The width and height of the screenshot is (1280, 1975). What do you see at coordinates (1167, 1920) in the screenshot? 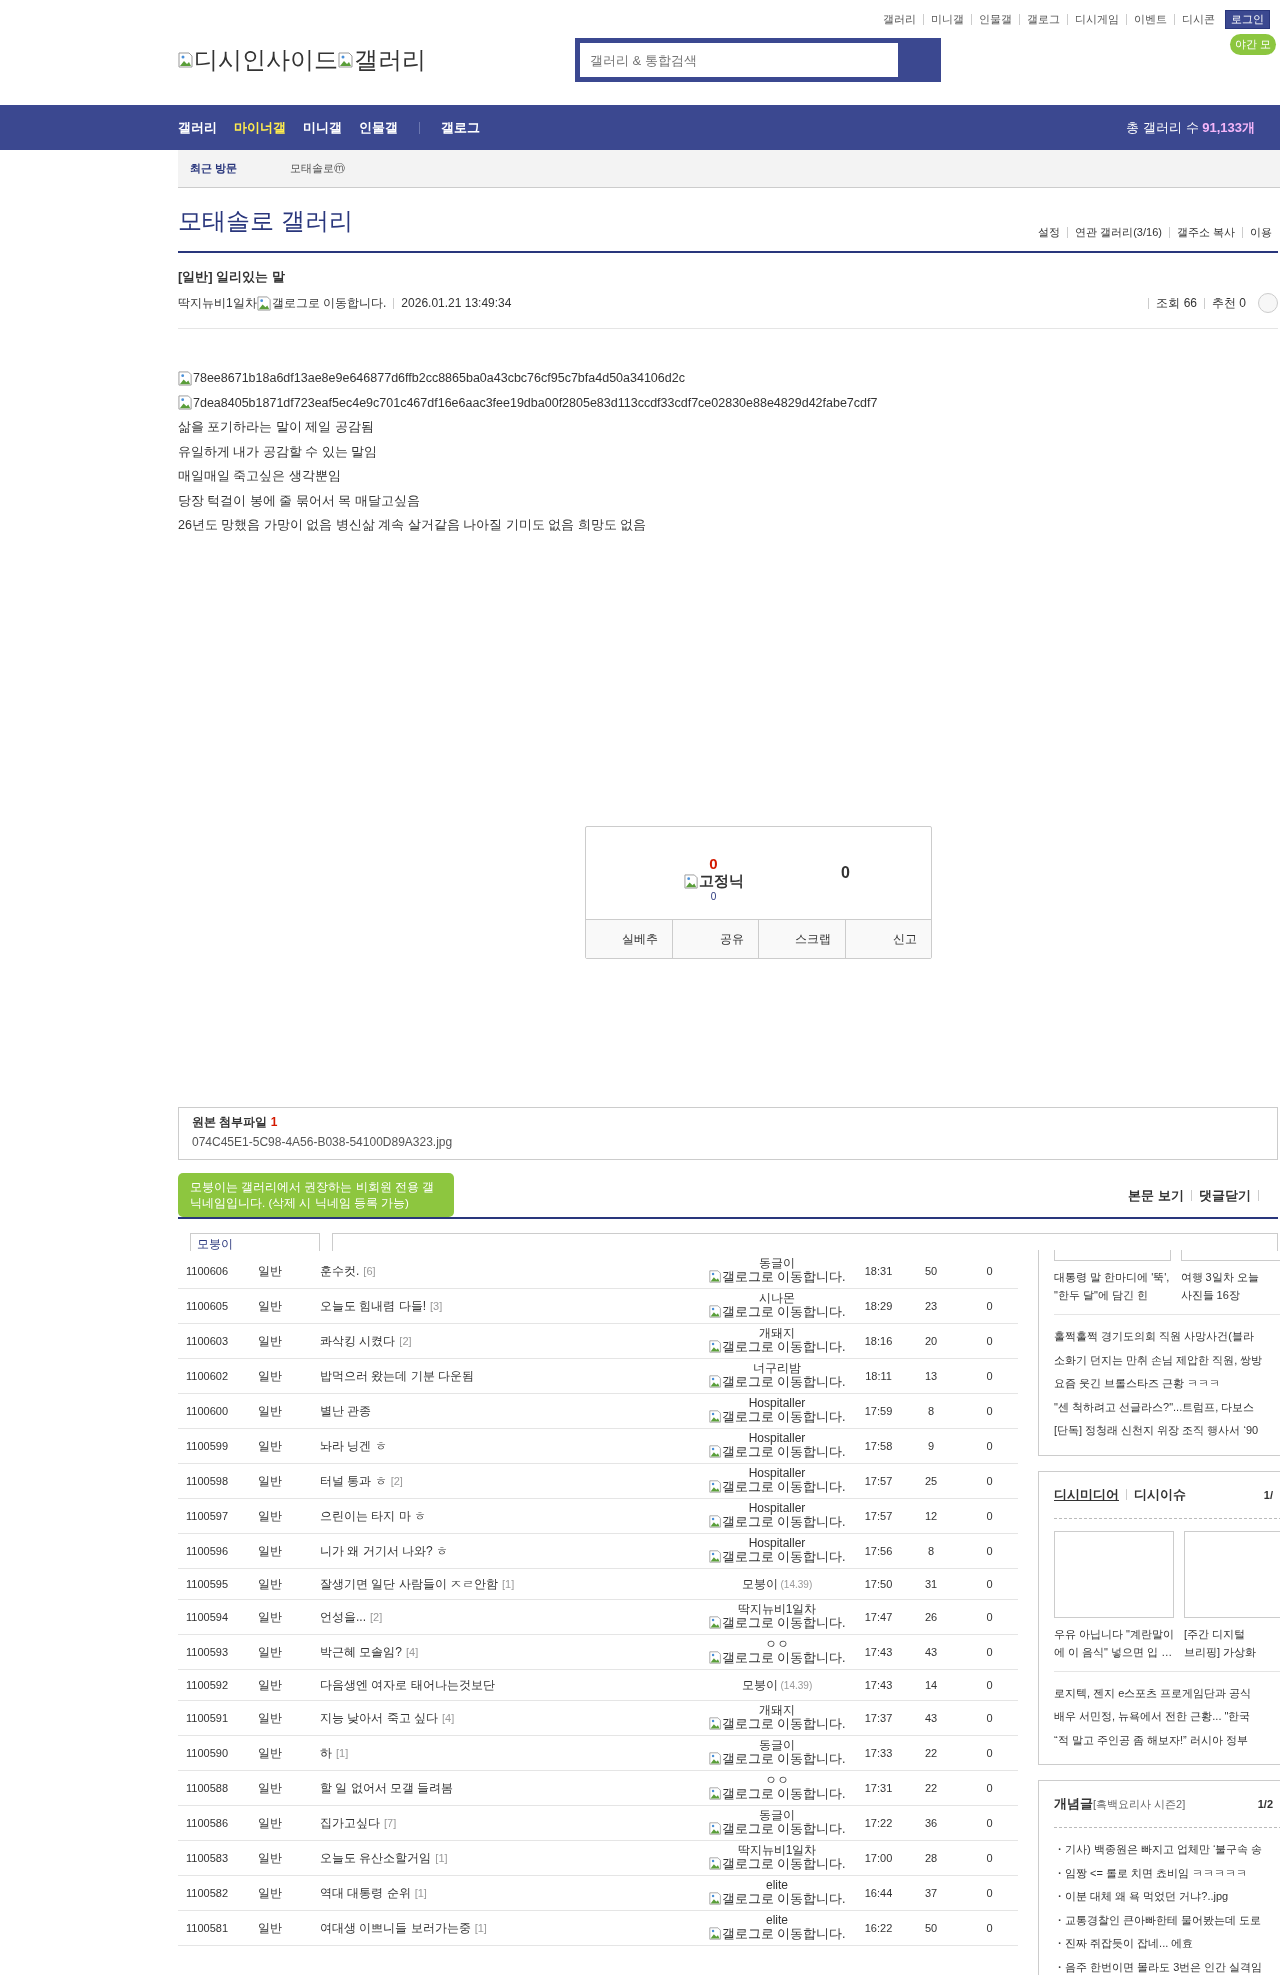
I see `sidebar-link: ・교통경찰인 큰아빠한테 물어봤는데 도로` at bounding box center [1167, 1920].